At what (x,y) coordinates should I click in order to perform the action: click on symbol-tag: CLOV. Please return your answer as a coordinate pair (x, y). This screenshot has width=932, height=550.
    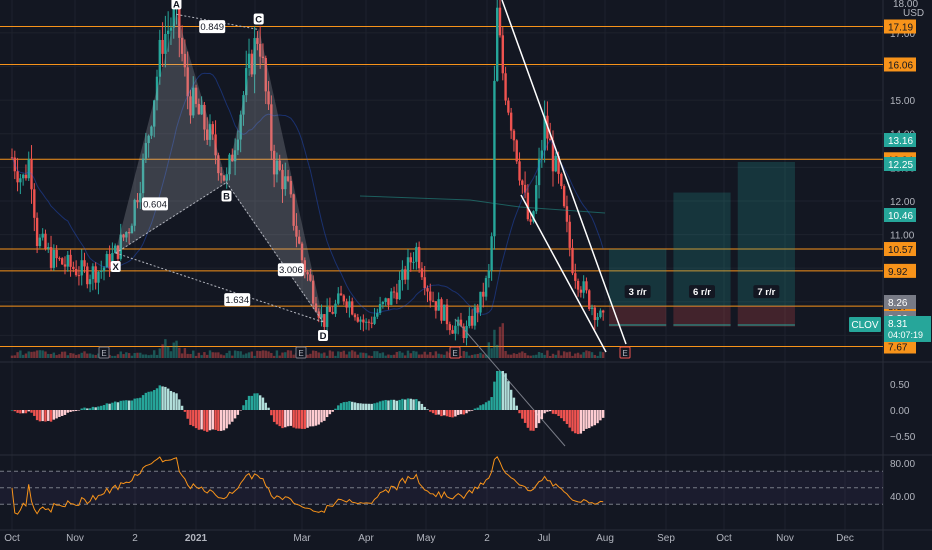
    Looking at the image, I should click on (865, 325).